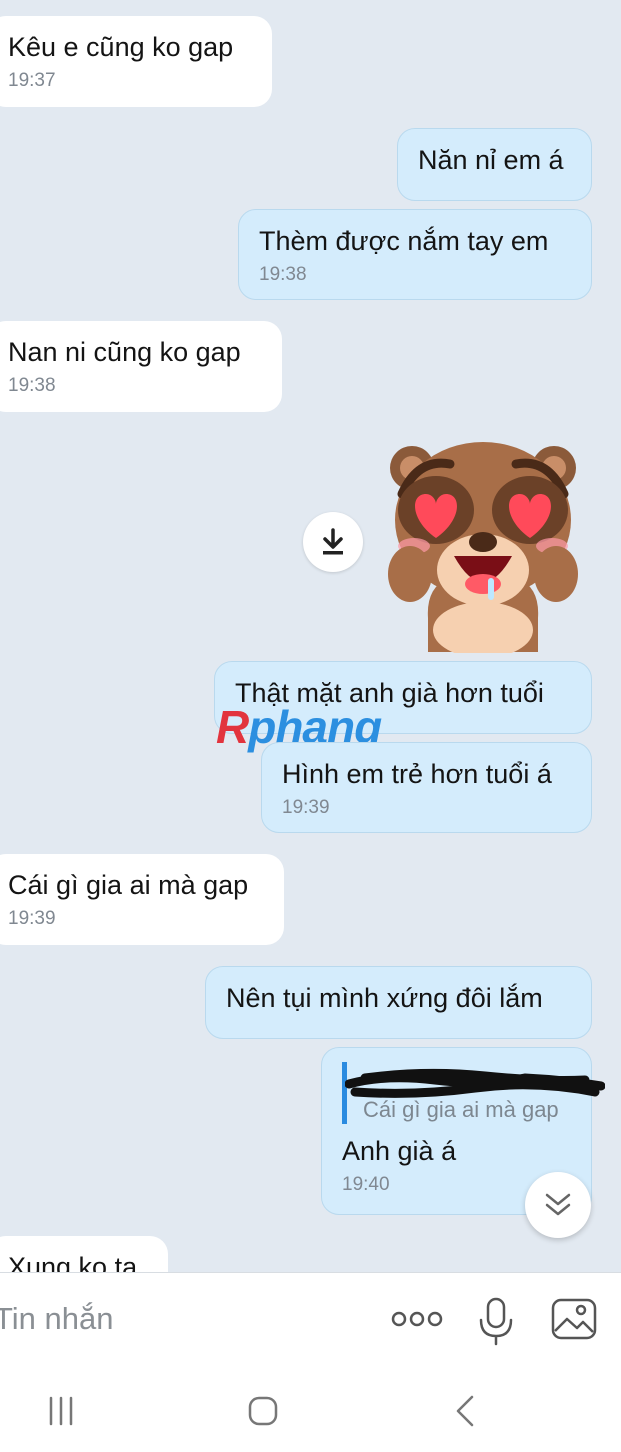 Image resolution: width=621 pixels, height=1452 pixels. I want to click on message-outgoing: Hình em trẻ hơn tuổi á 19:39, so click(426, 787).